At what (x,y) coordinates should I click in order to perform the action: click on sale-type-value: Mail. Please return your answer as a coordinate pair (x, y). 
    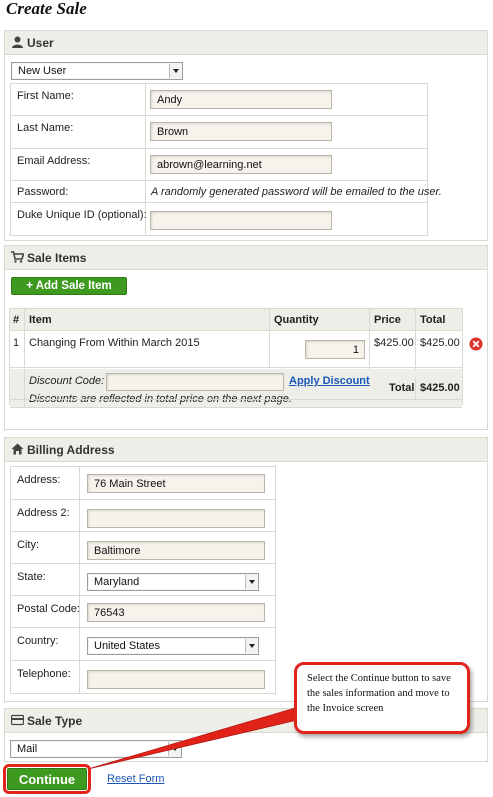
    Looking at the image, I should click on (27, 749).